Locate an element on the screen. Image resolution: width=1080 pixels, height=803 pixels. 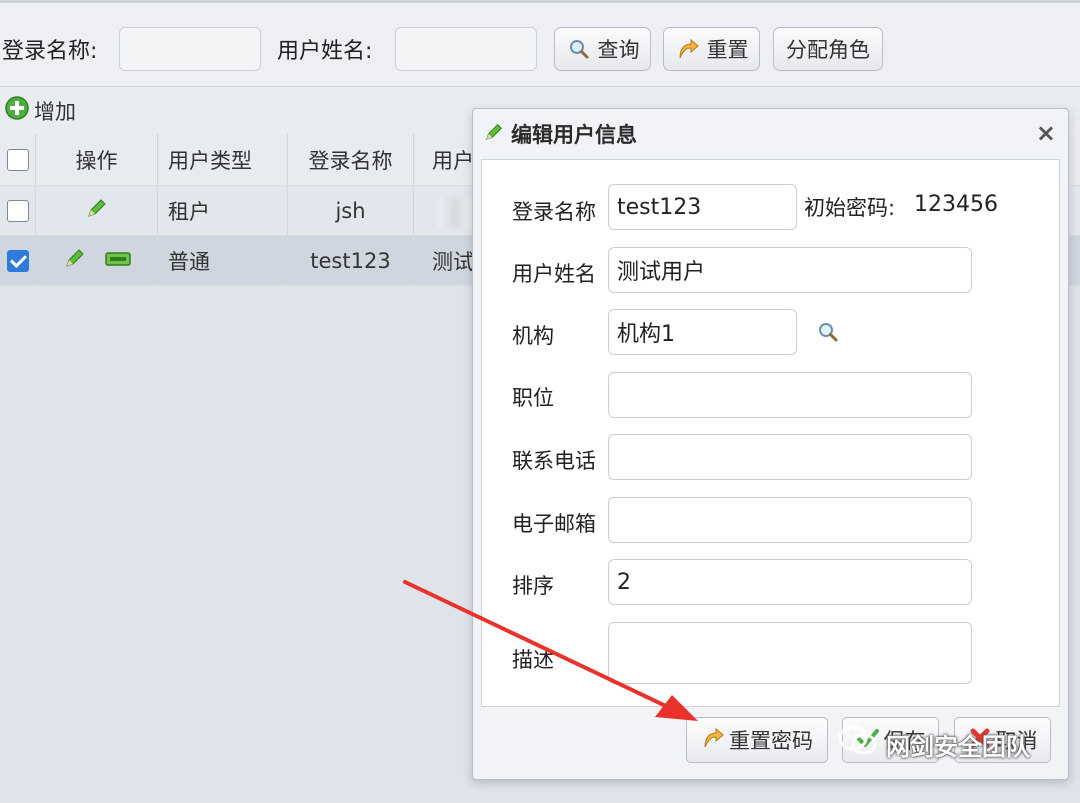
add-plus-icon is located at coordinates (17, 110).